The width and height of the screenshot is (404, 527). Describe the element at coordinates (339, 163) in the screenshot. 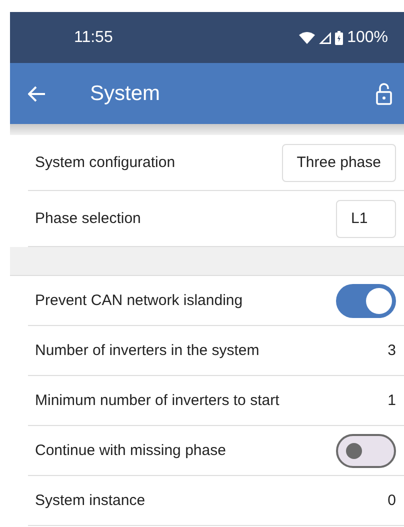

I see `dropdown-field: Three phase` at that location.